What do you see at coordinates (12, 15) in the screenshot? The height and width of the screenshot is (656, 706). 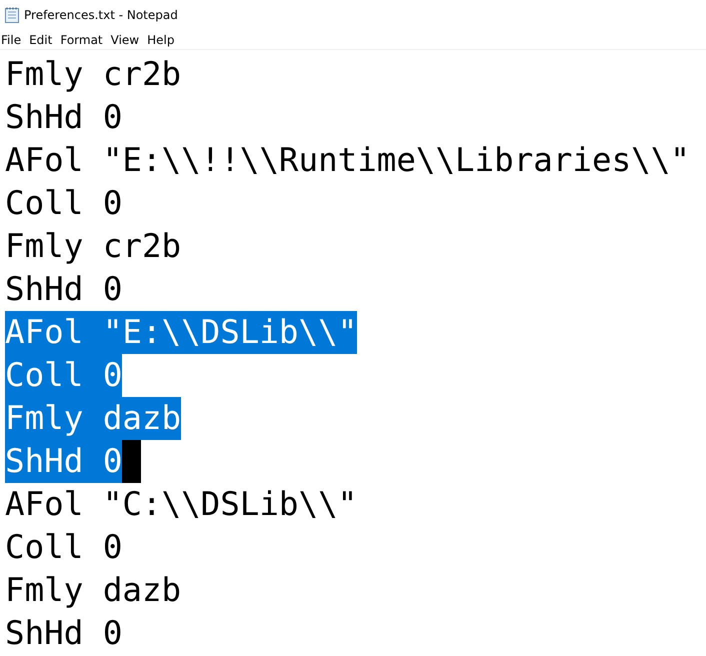 I see `notepad-icon` at bounding box center [12, 15].